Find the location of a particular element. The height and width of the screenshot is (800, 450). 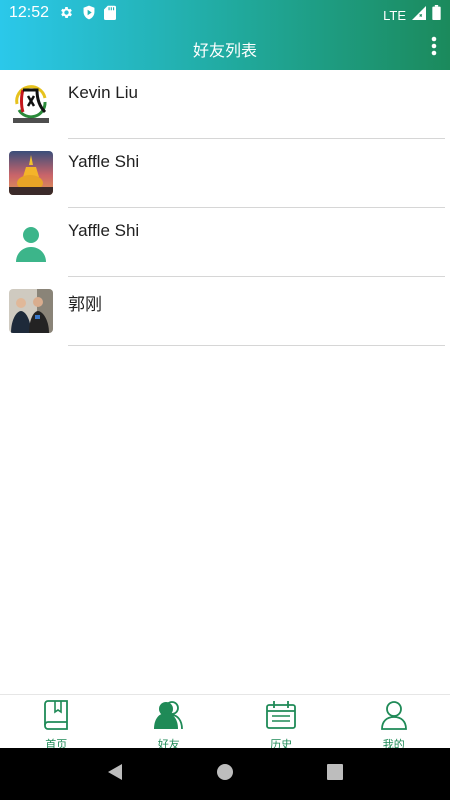

nav-home: 首页 is located at coordinates (56, 723).